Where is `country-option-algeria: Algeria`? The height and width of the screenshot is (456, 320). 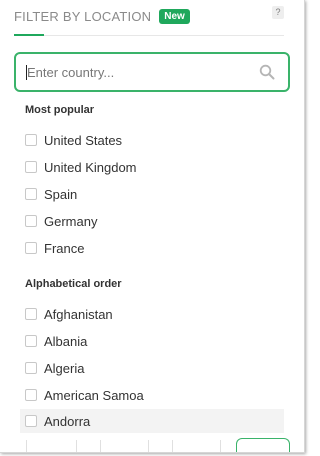
country-option-algeria: Algeria is located at coordinates (152, 368).